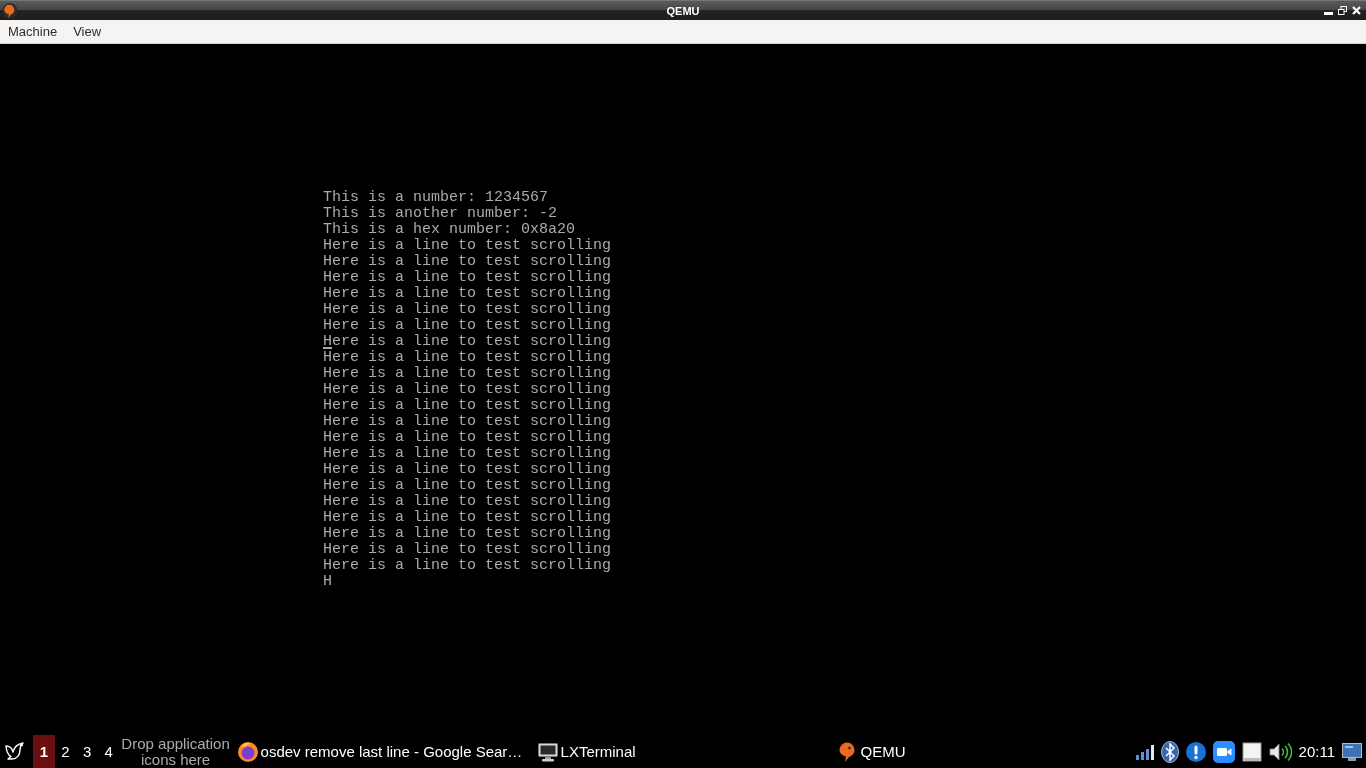 The width and height of the screenshot is (1366, 768). I want to click on bird-icon, so click(15, 751).